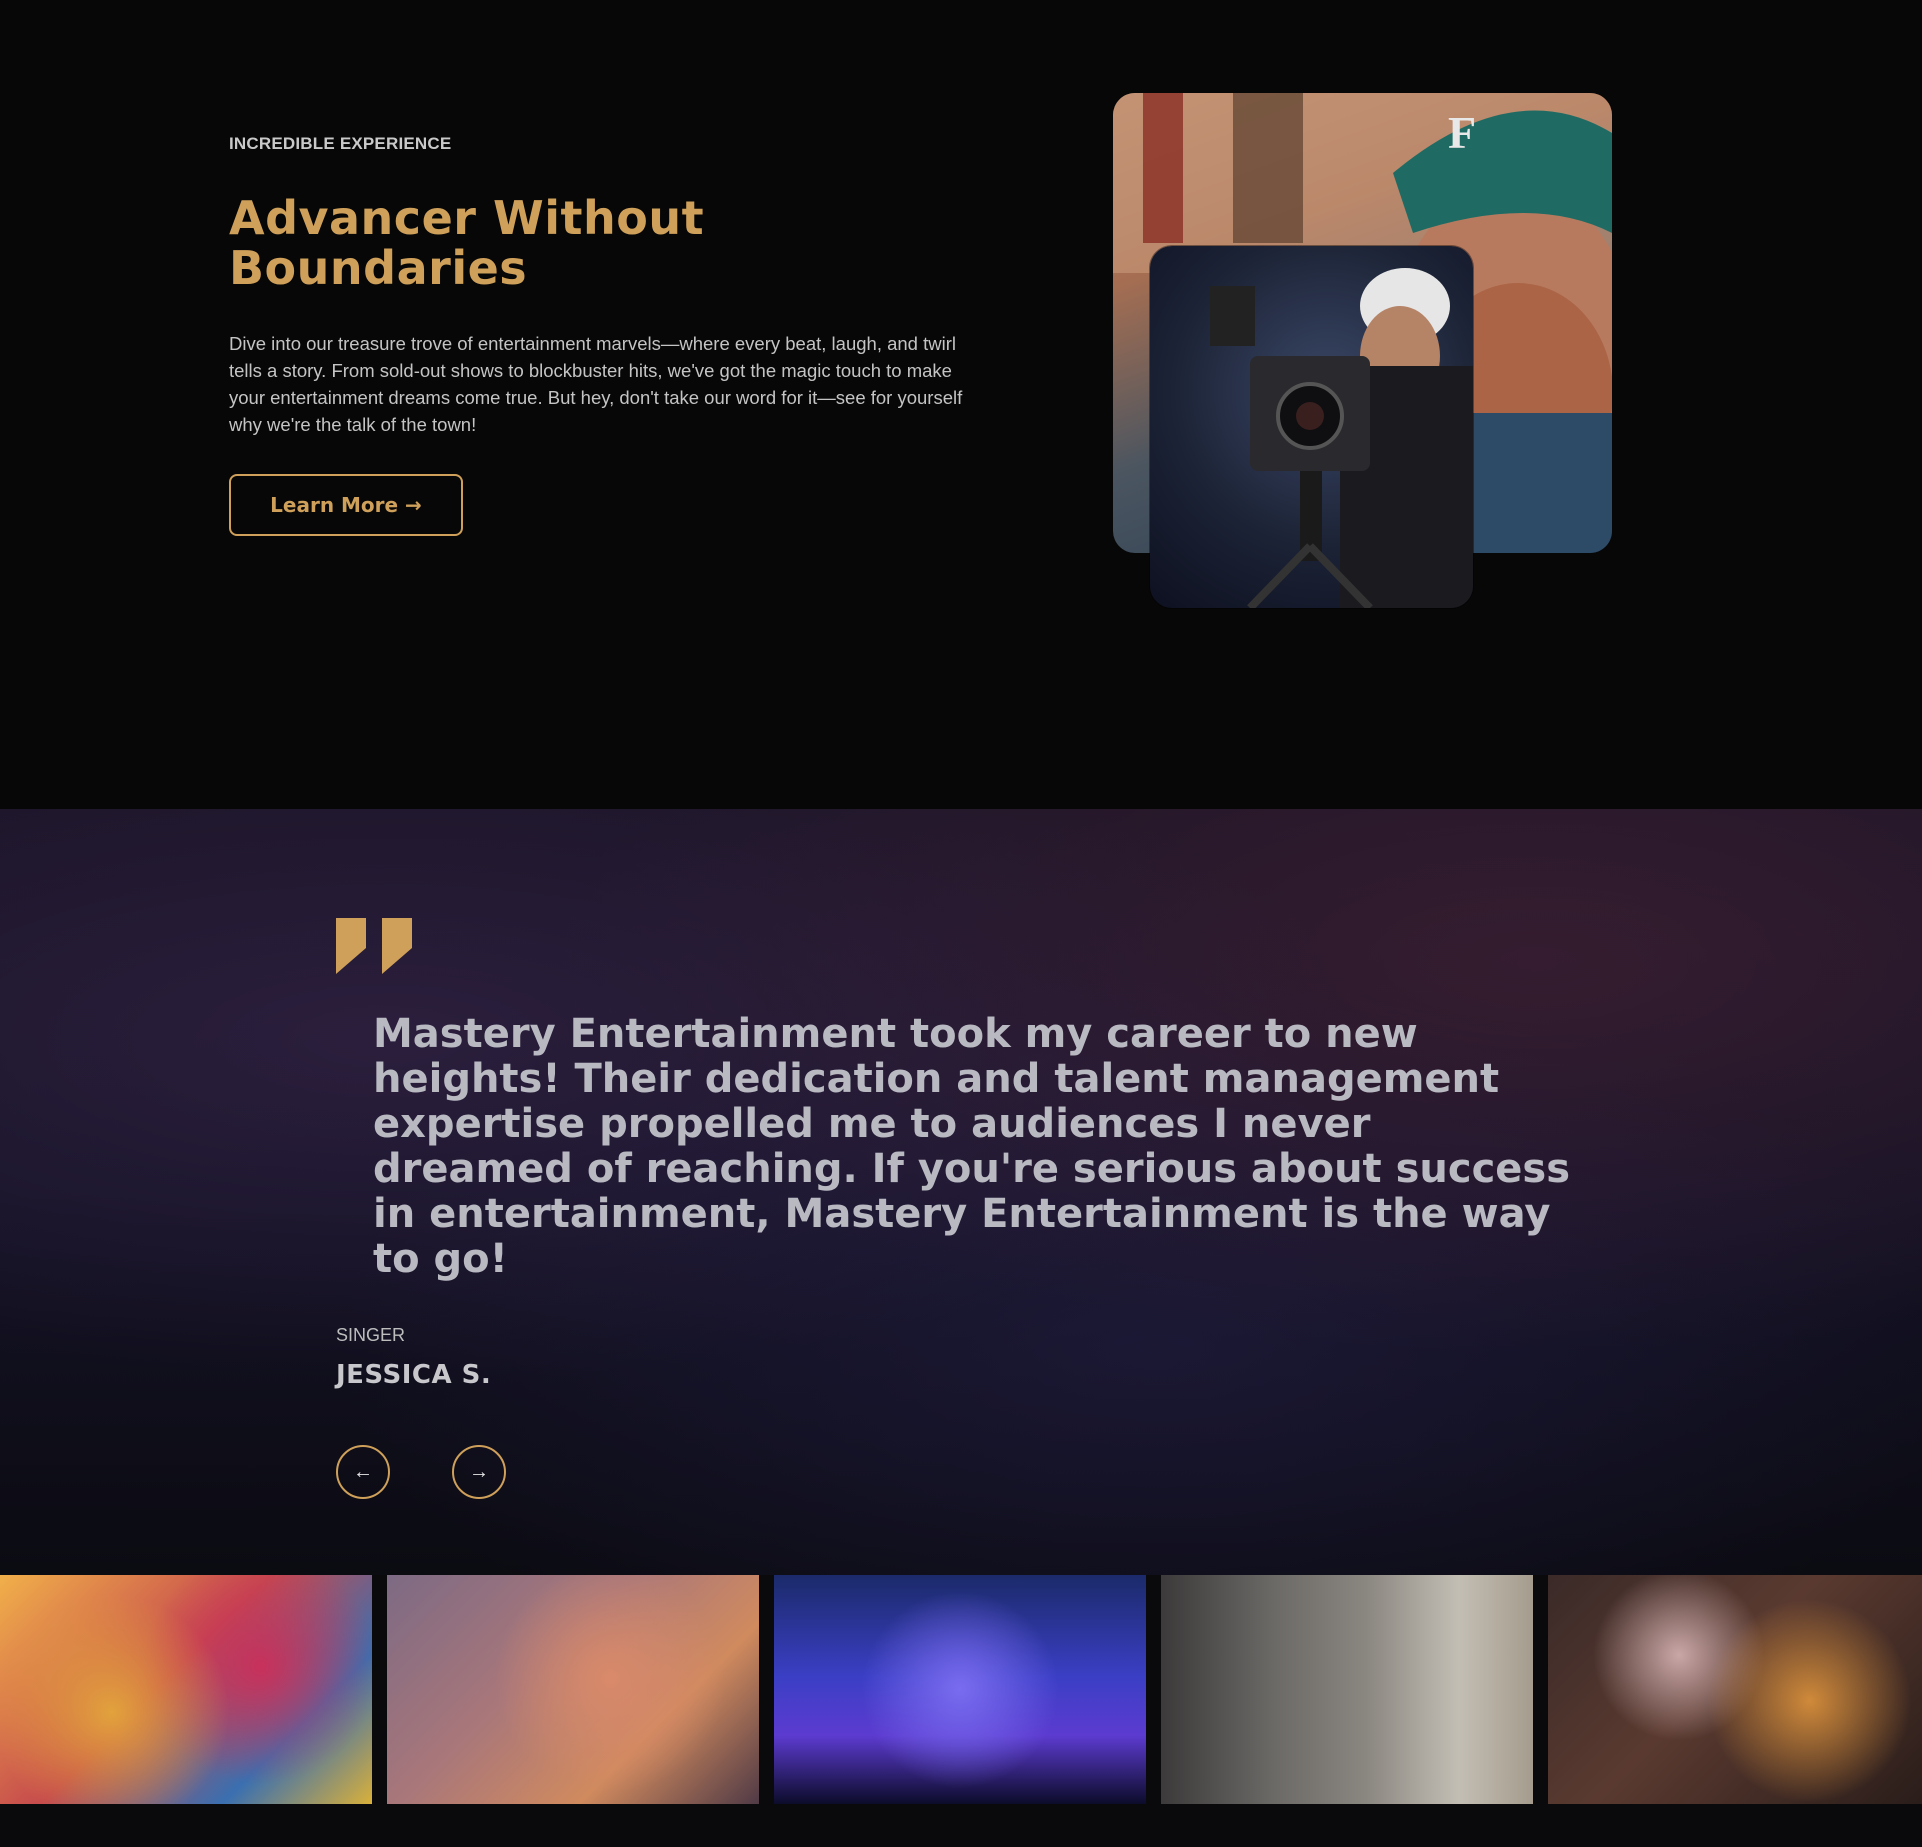 This screenshot has height=1847, width=1922. What do you see at coordinates (479, 1472) in the screenshot?
I see `next-testimonial-button: →` at bounding box center [479, 1472].